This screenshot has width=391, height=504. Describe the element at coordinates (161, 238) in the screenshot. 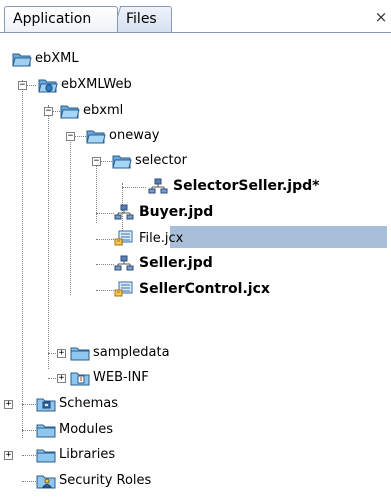

I see `tree-node-label: File.jcx` at that location.